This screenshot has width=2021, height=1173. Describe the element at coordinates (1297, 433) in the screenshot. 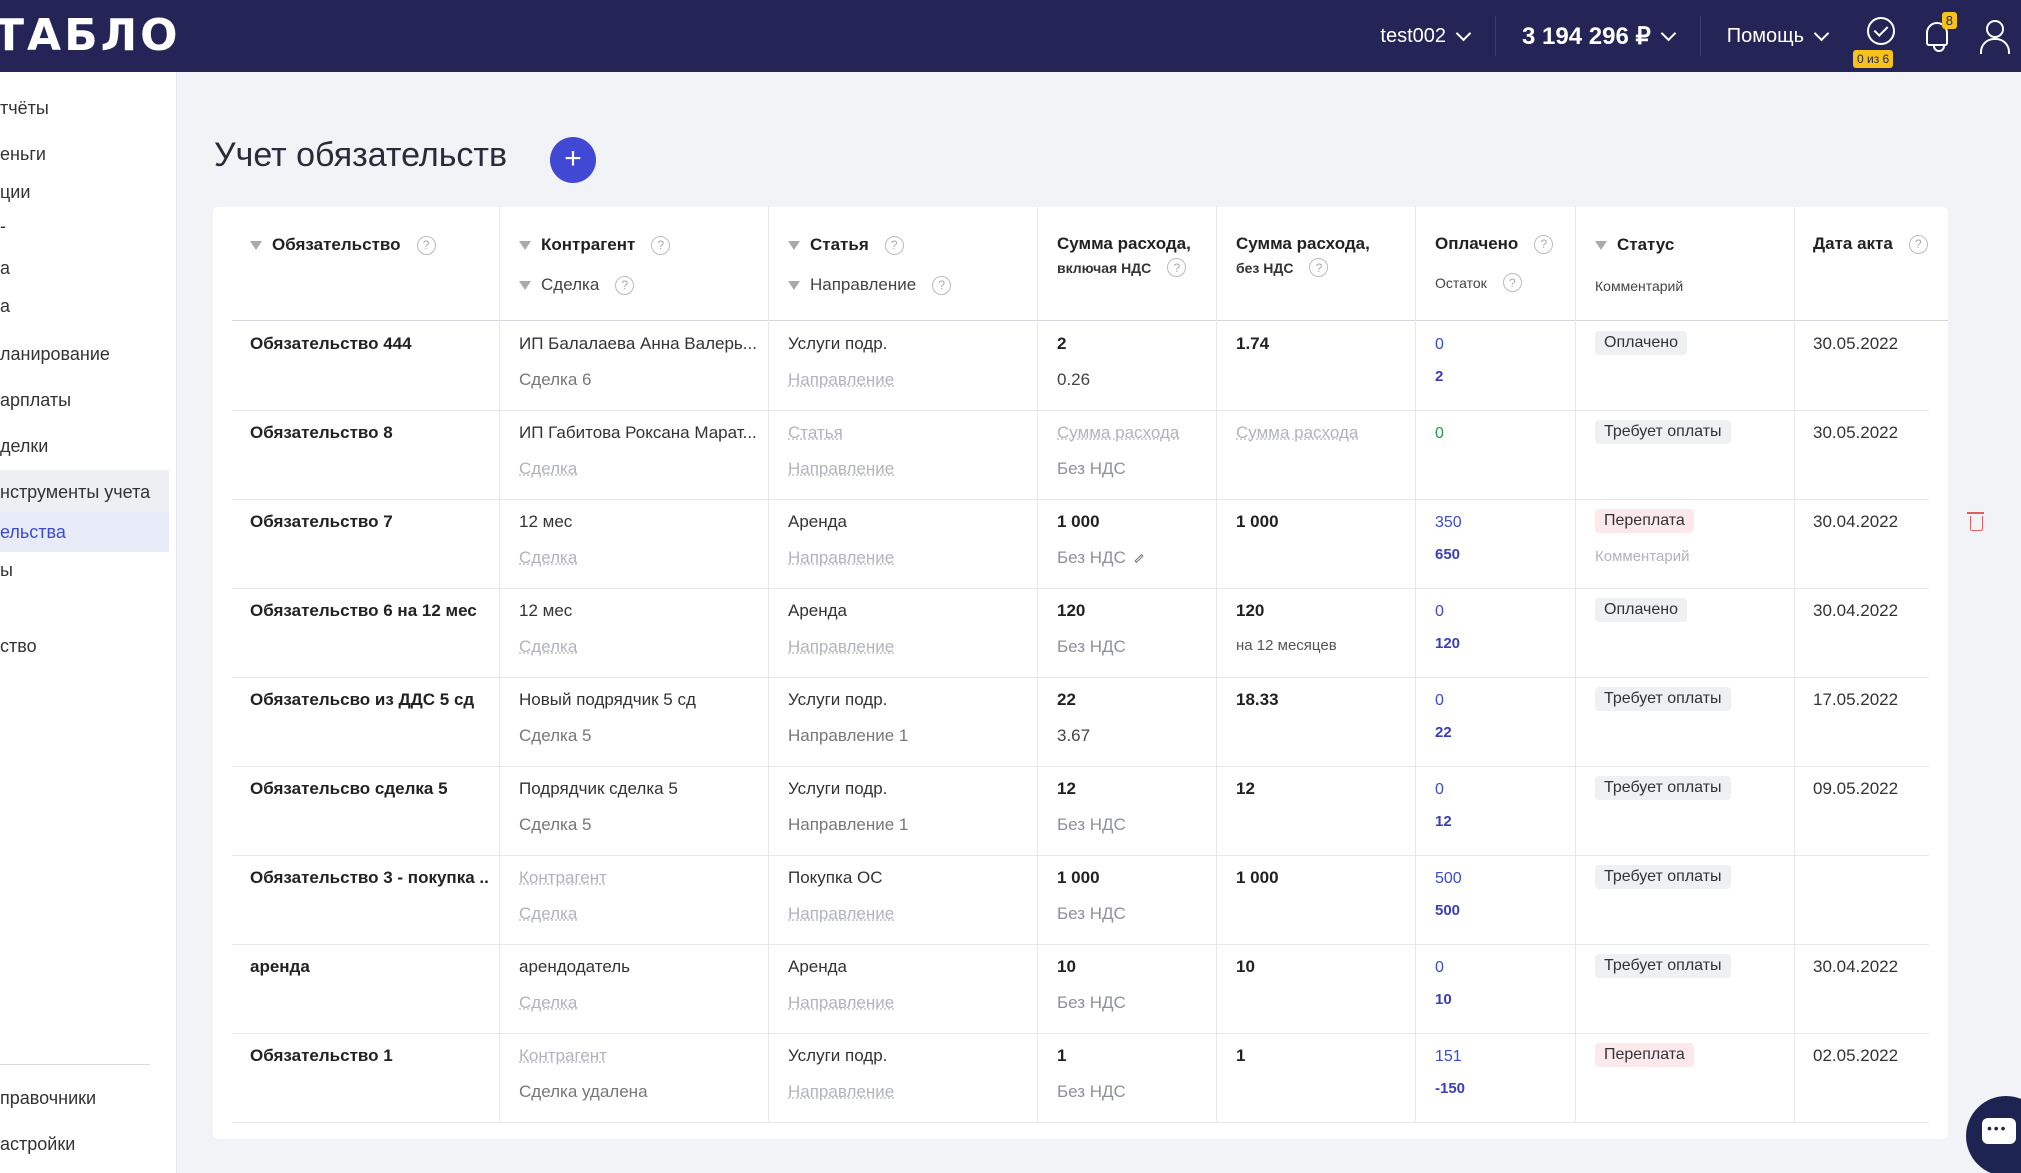

I see `sum-novat-cell: Сумма расхода` at that location.